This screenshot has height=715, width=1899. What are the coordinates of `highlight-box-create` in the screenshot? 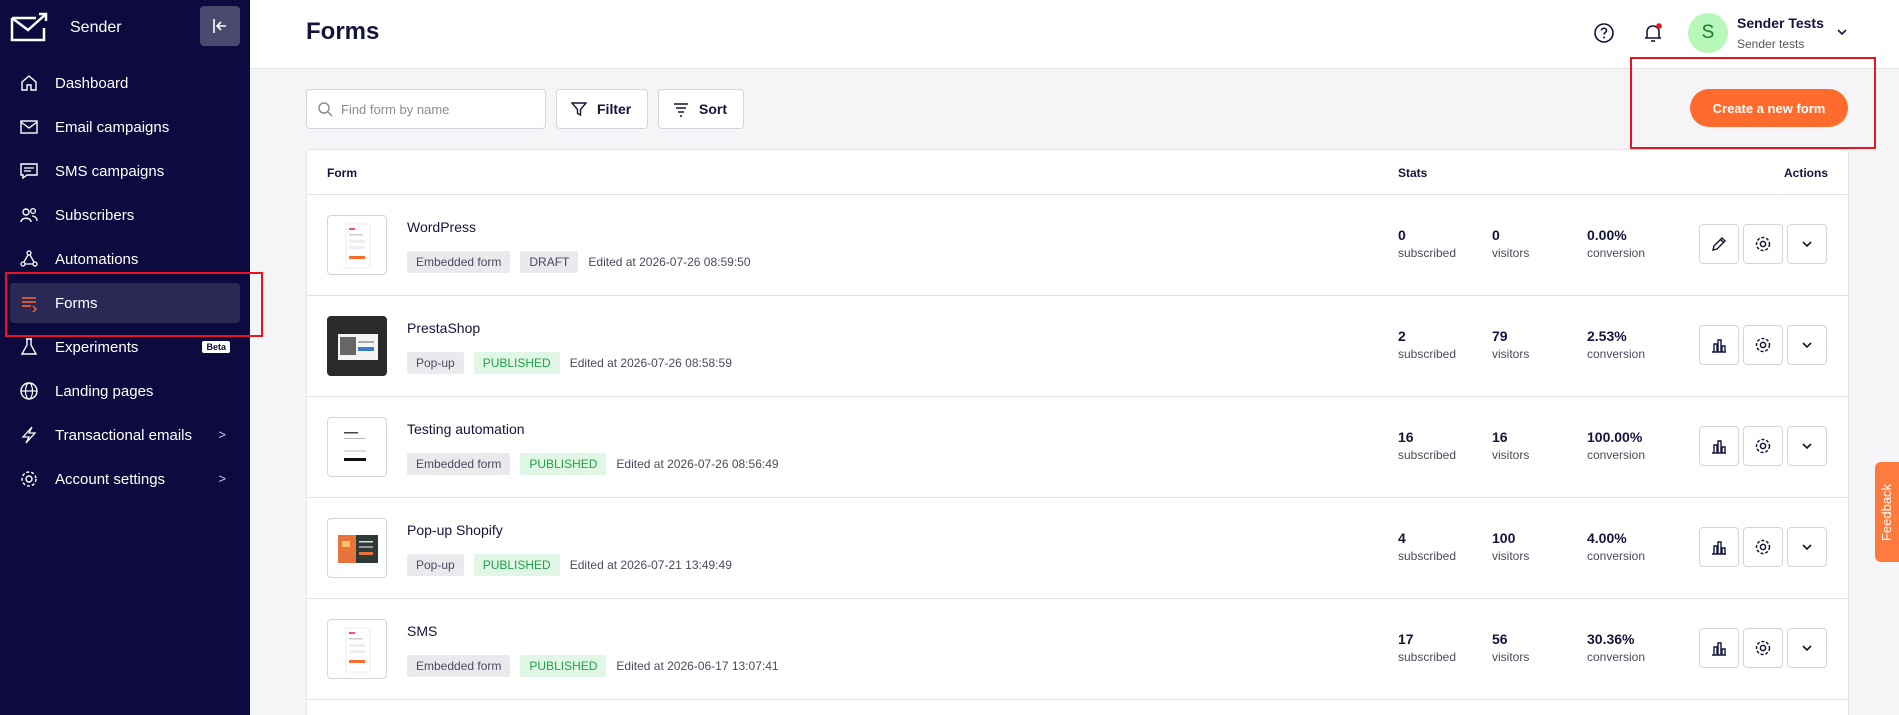 It's located at (1753, 103).